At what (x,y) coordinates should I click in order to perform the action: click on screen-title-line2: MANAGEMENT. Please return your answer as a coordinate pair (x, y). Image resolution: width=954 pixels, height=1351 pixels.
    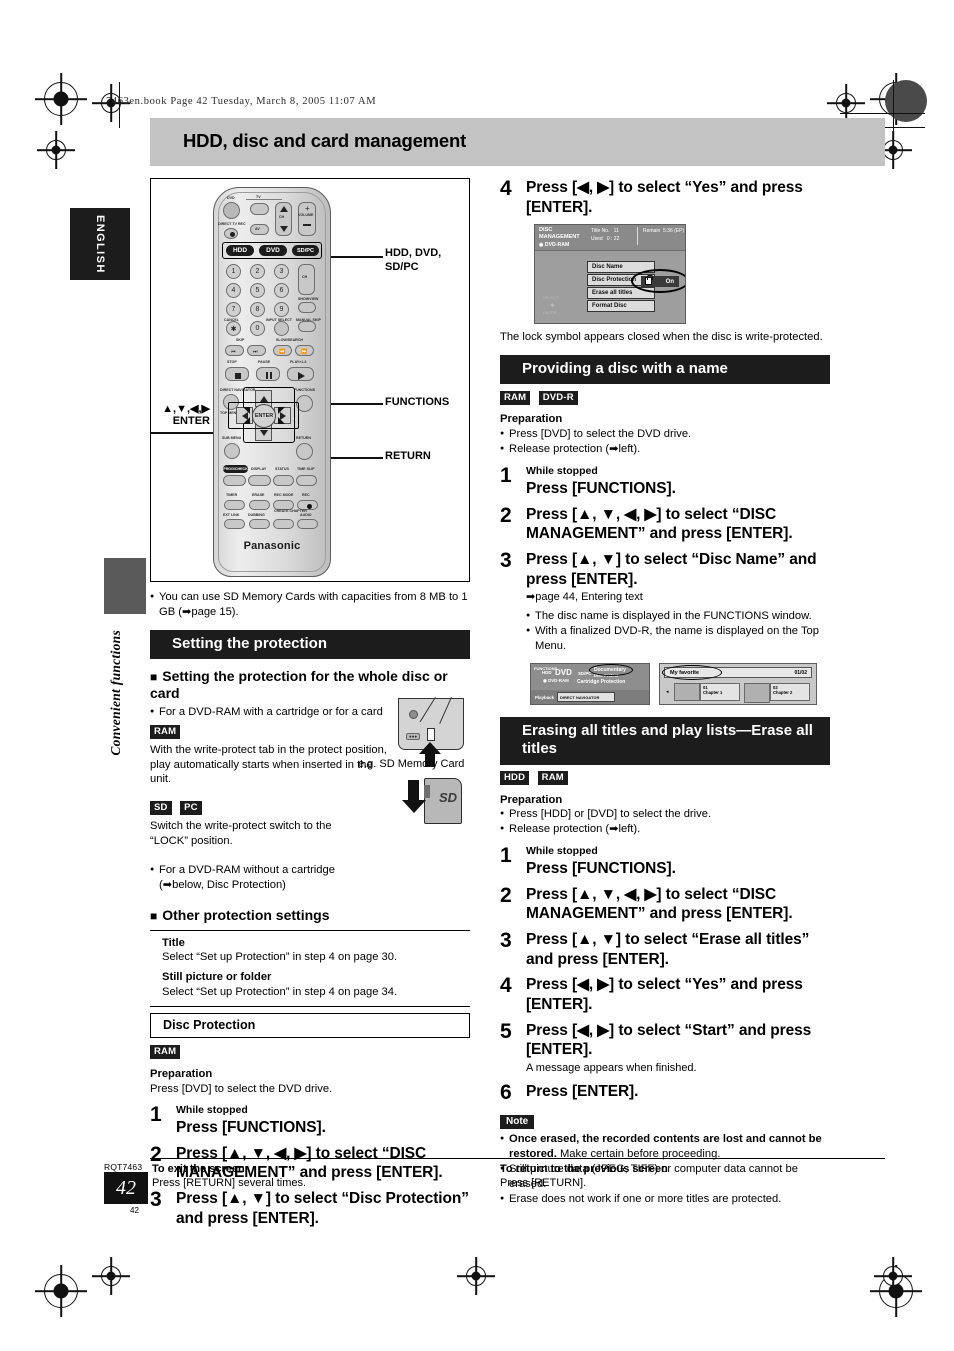
    Looking at the image, I should click on (559, 237).